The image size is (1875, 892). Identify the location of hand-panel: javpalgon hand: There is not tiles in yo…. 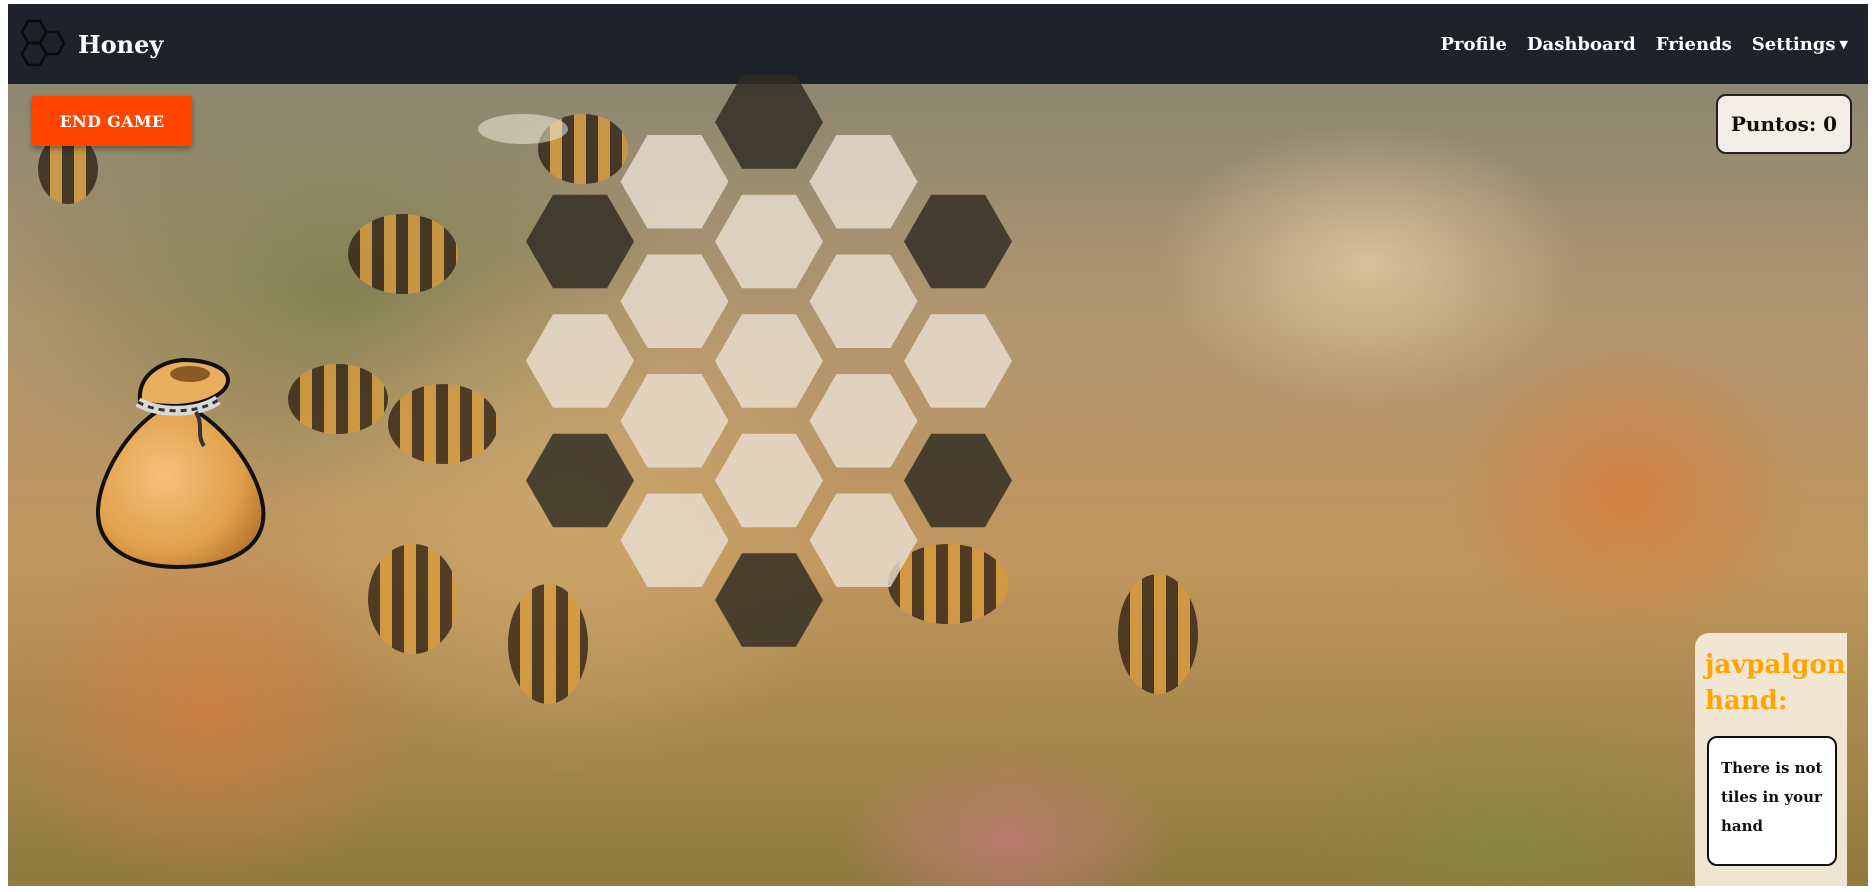
(1771, 759).